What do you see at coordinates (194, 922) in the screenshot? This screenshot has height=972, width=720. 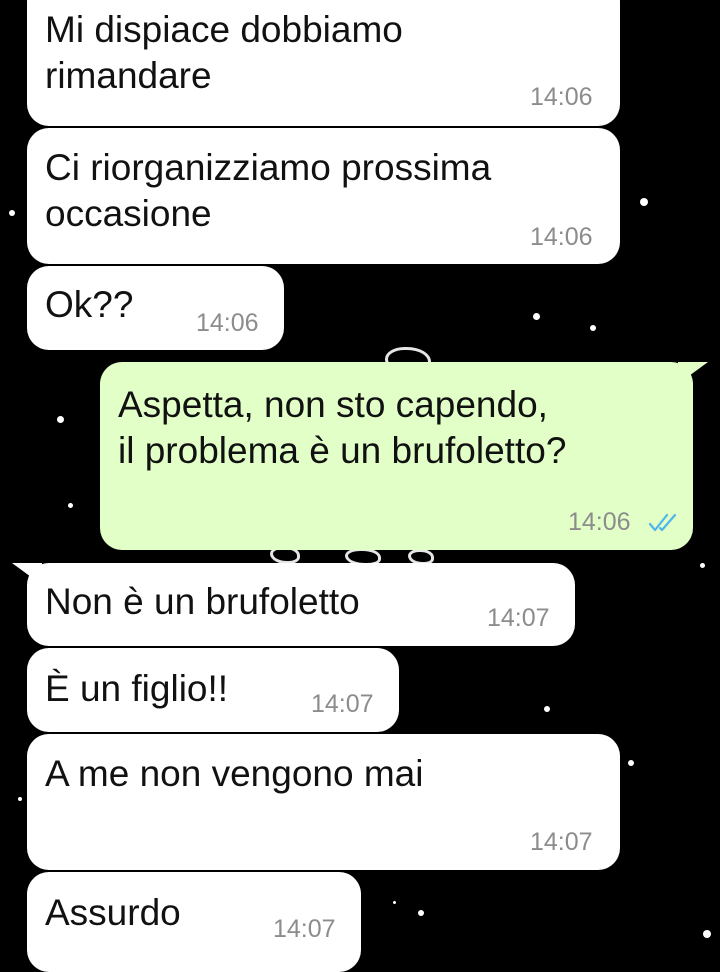 I see `incoming-message-bubble: Assurdo 14:07` at bounding box center [194, 922].